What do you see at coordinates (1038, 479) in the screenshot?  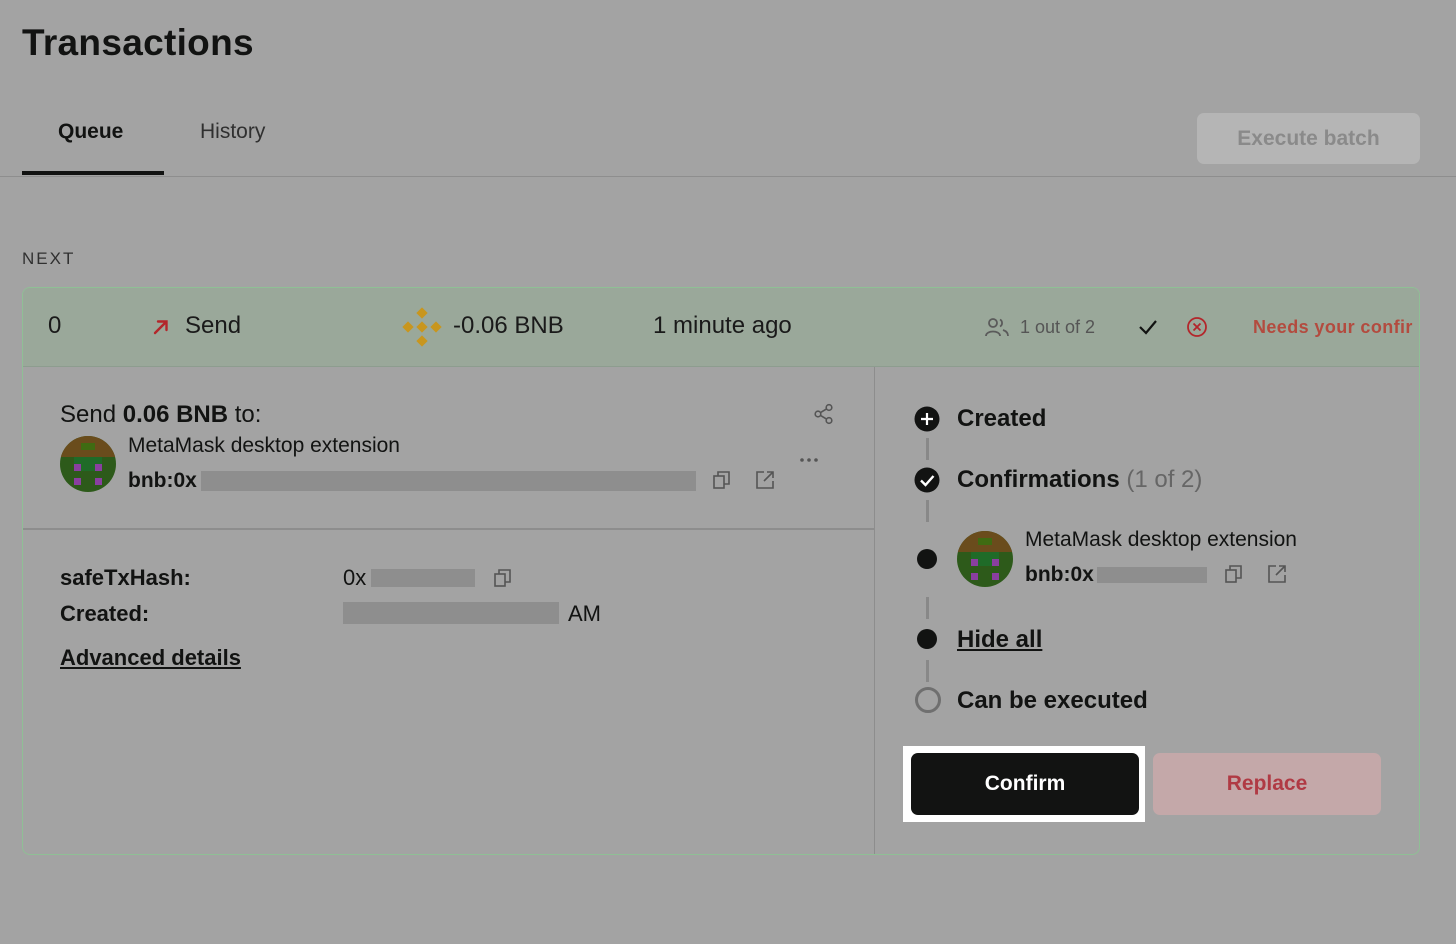 I see `confirmations-title: Confirmations` at bounding box center [1038, 479].